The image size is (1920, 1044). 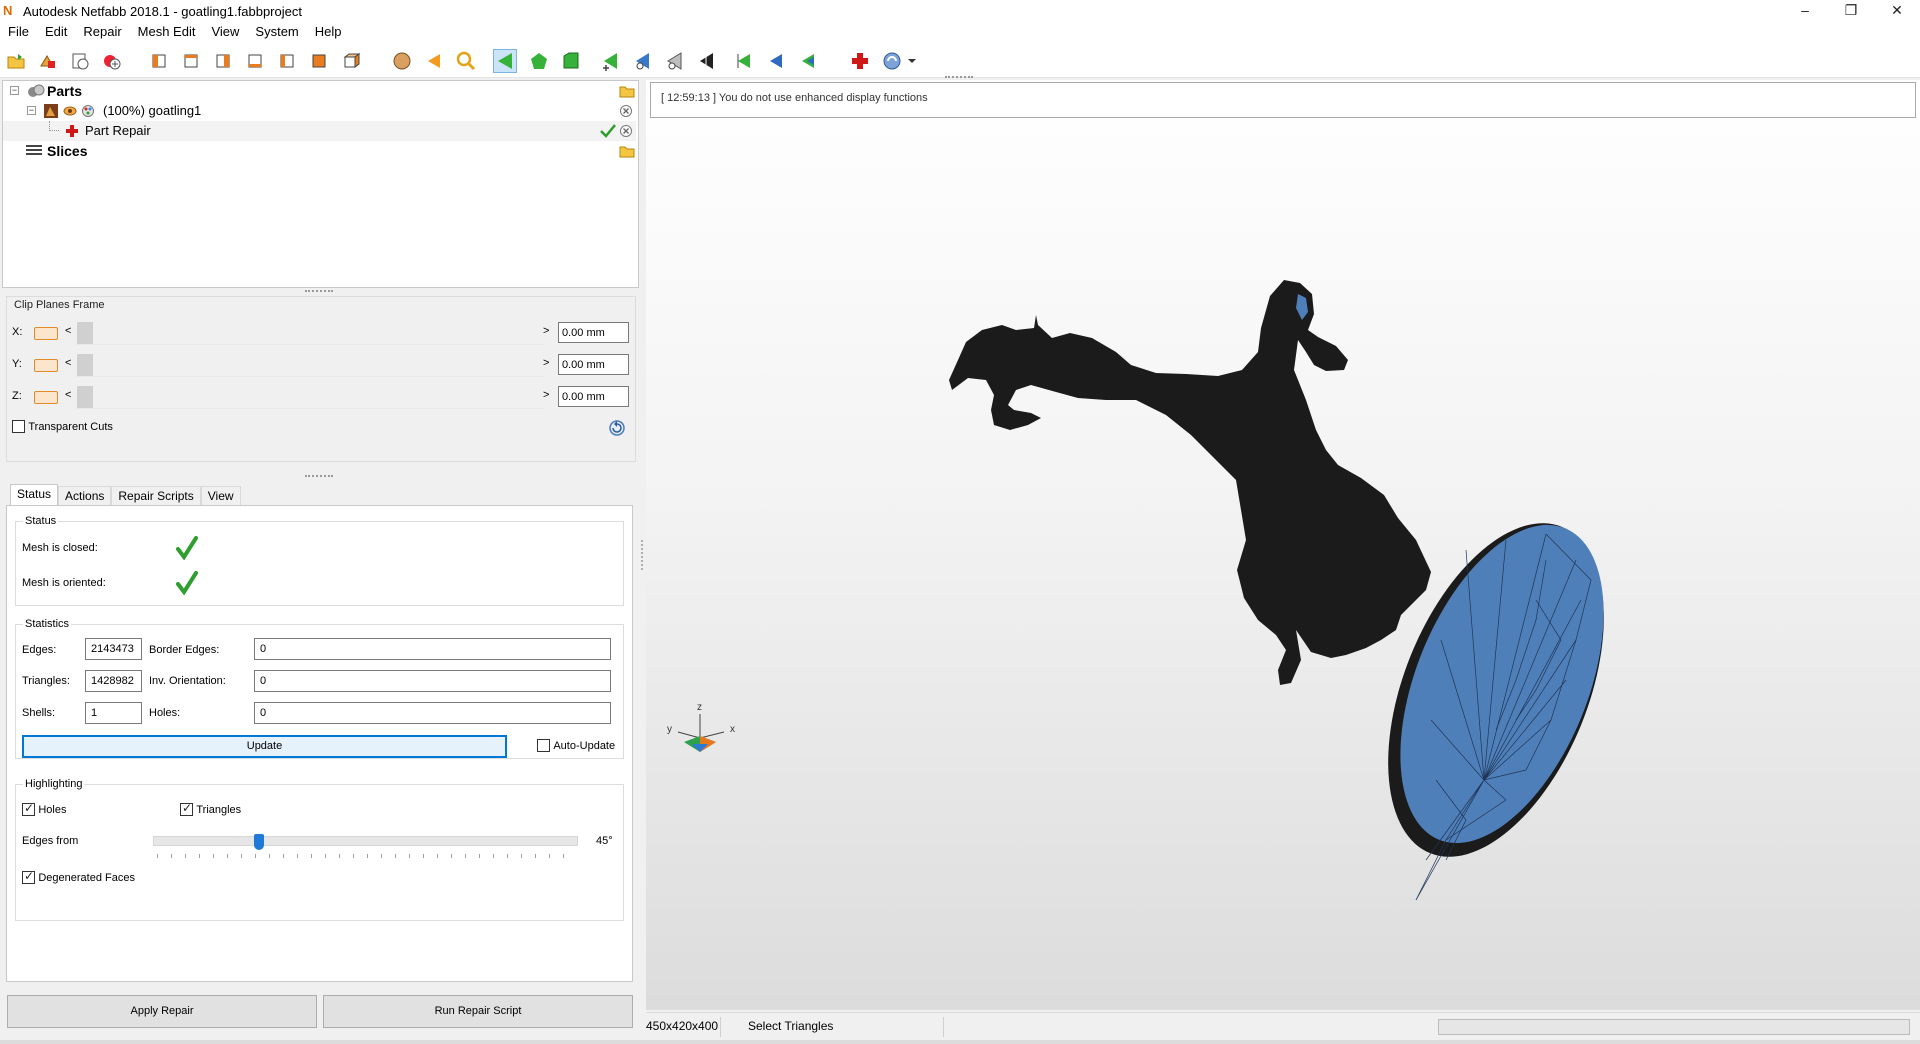 What do you see at coordinates (626, 111) in the screenshot?
I see `remove-part-icon` at bounding box center [626, 111].